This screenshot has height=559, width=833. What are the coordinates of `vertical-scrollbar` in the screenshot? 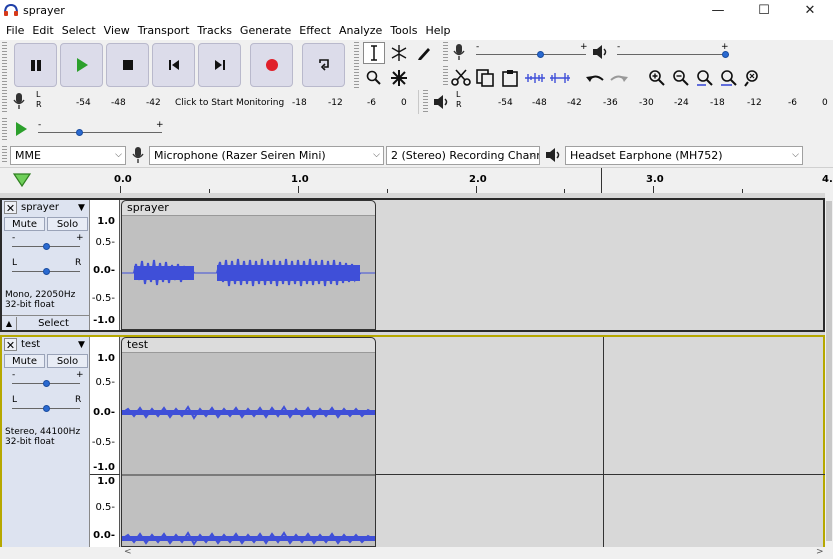 It's located at (829, 370).